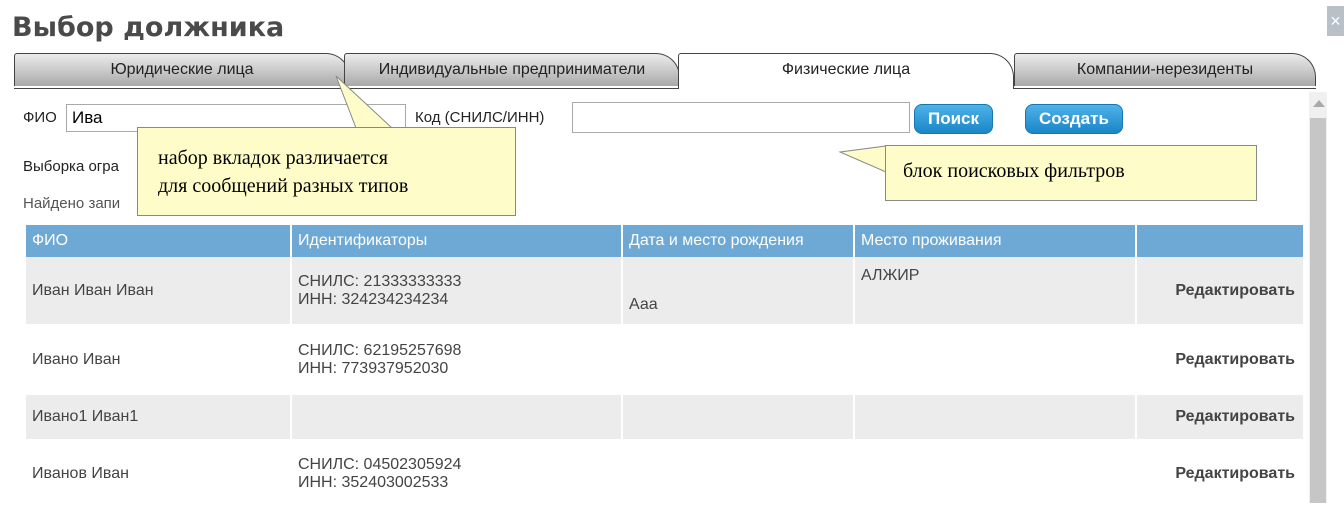  Describe the element at coordinates (457, 360) in the screenshot. I see `cell-identifiers: СНИЛС: 62195257698 ИНН: 773937952030` at that location.